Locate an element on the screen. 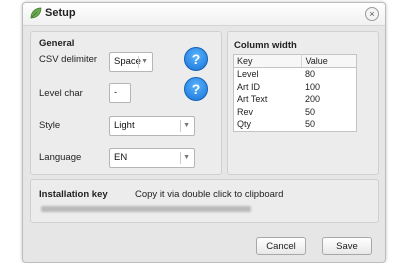  row-value: 80 is located at coordinates (329, 74).